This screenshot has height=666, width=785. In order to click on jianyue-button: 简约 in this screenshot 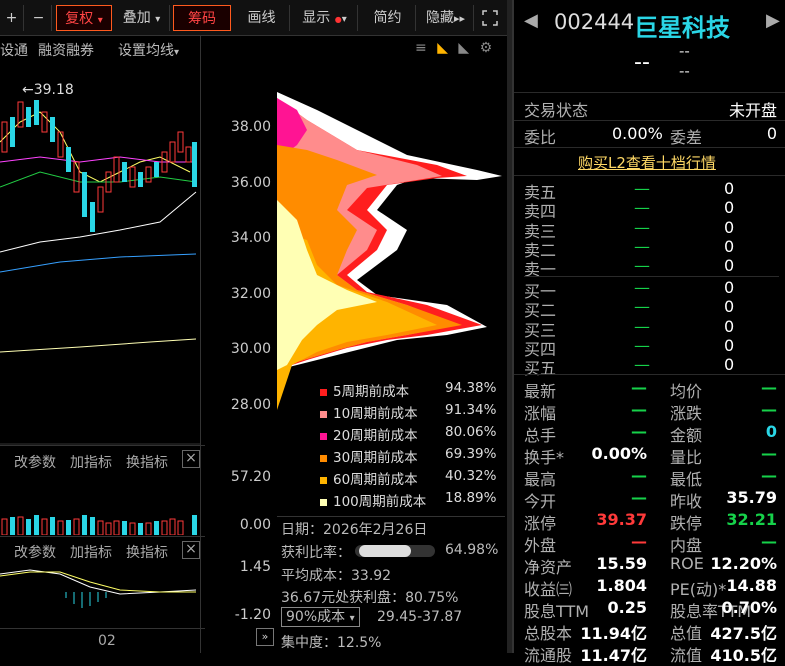, I will do `click(388, 18)`.